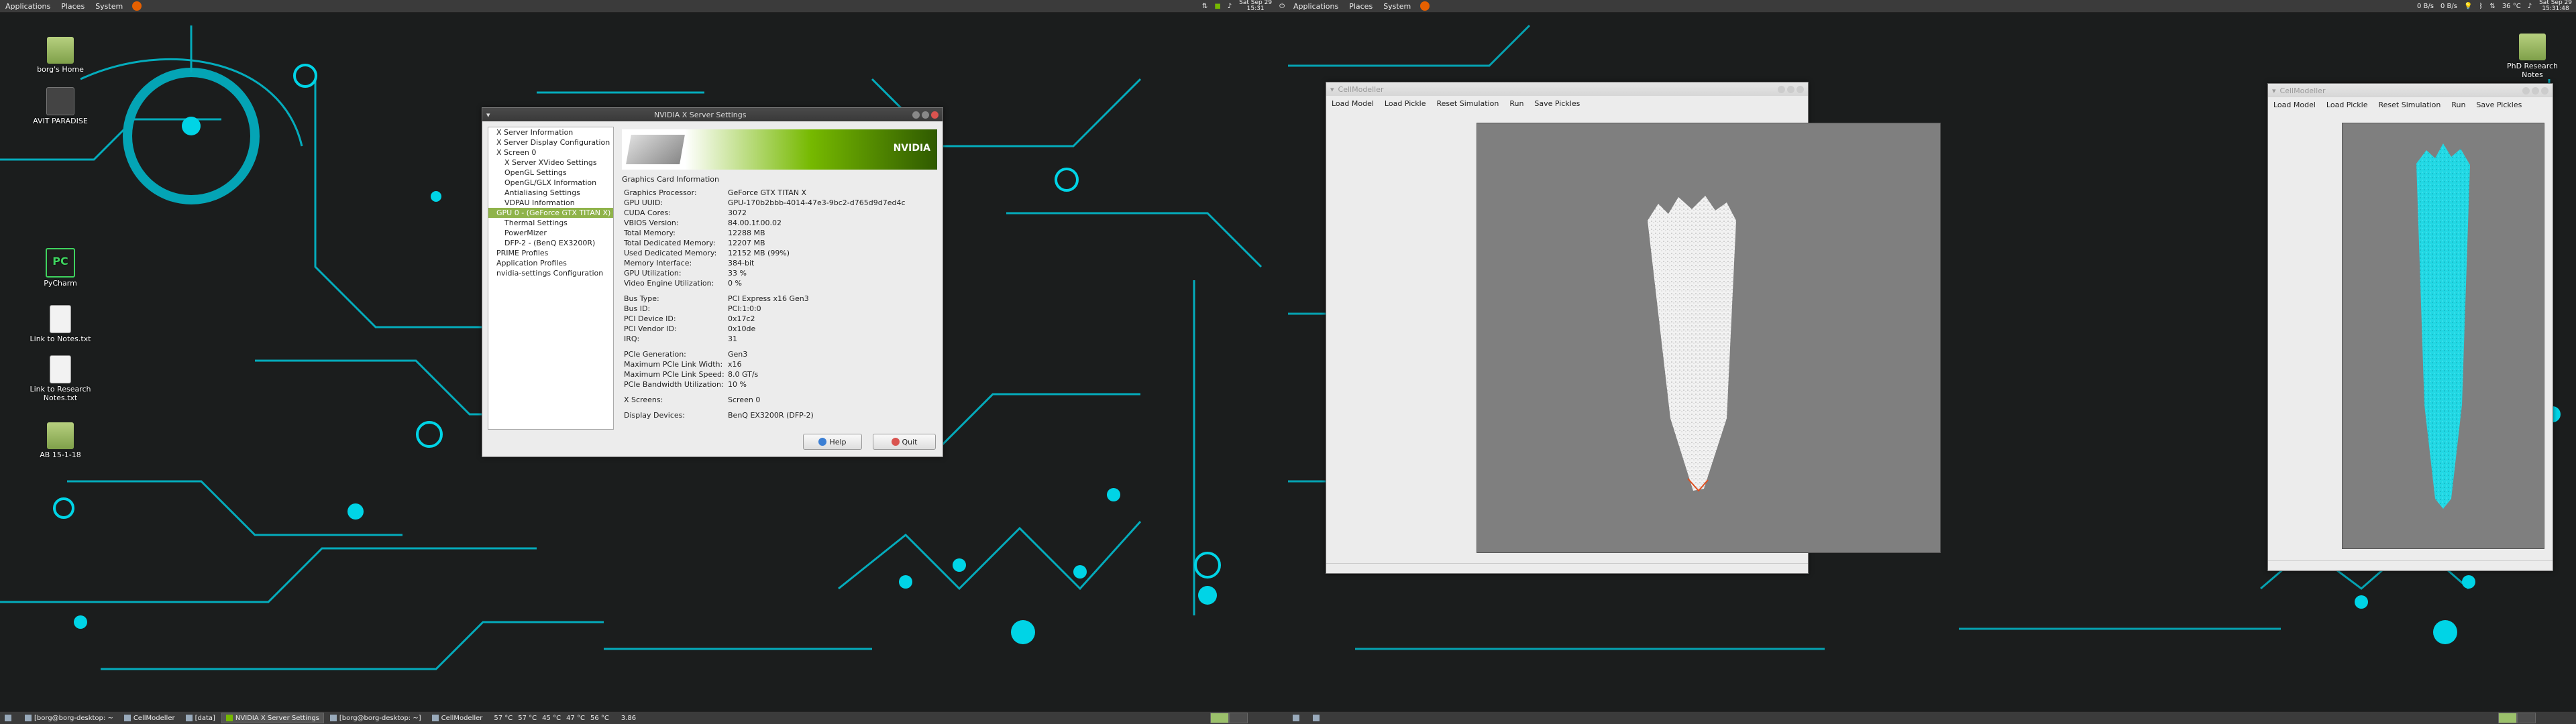  What do you see at coordinates (375, 718) in the screenshot?
I see `taskbar-item: [borg@borg-desktop: ~]` at bounding box center [375, 718].